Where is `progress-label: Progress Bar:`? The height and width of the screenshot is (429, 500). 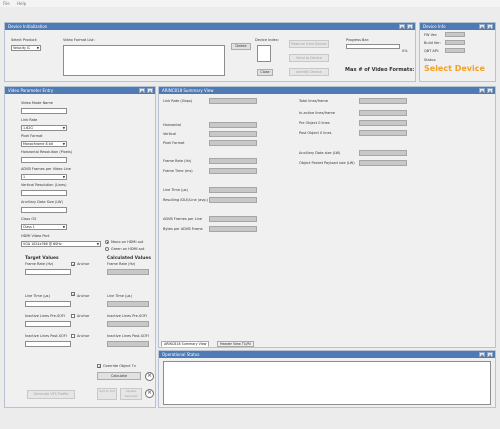 progress-label: Progress Bar: is located at coordinates (358, 40).